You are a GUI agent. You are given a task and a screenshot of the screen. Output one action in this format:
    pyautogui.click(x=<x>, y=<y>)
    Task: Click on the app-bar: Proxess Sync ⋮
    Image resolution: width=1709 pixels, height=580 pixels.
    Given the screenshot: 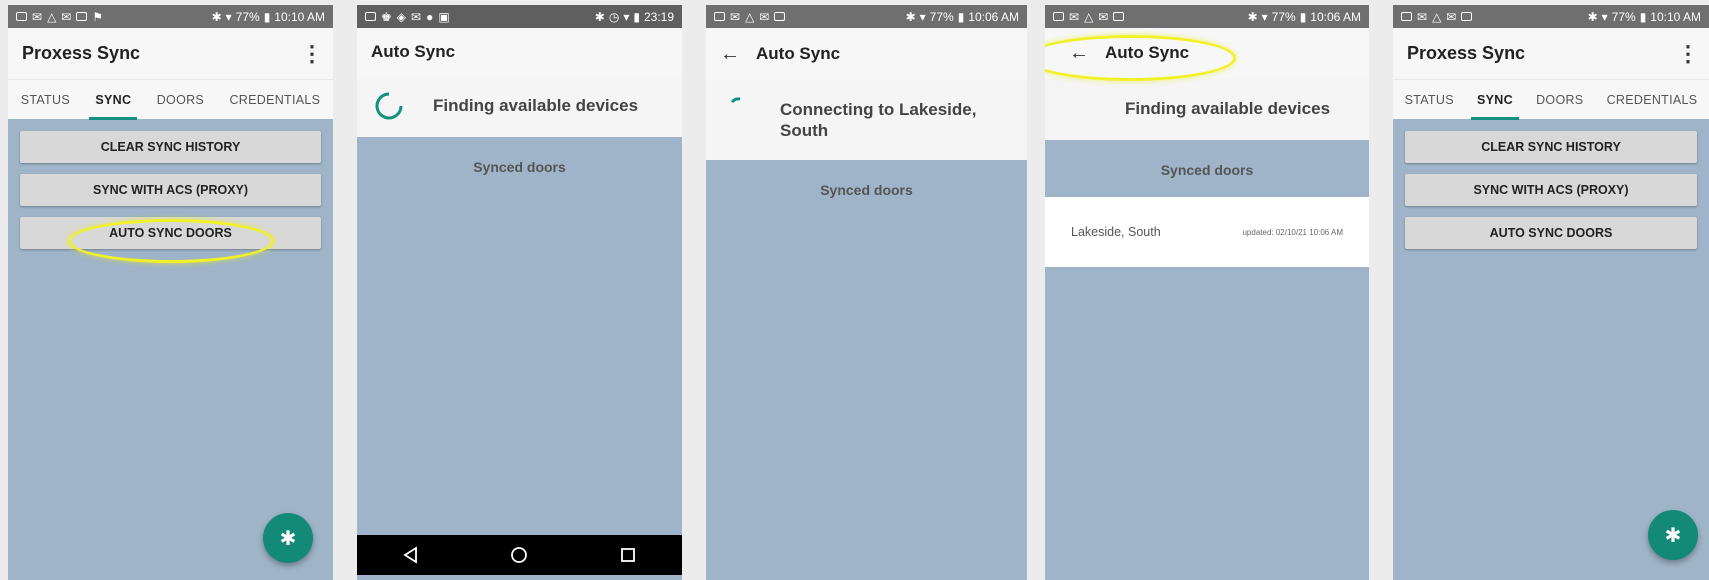 What is the action you would take?
    pyautogui.click(x=1551, y=53)
    